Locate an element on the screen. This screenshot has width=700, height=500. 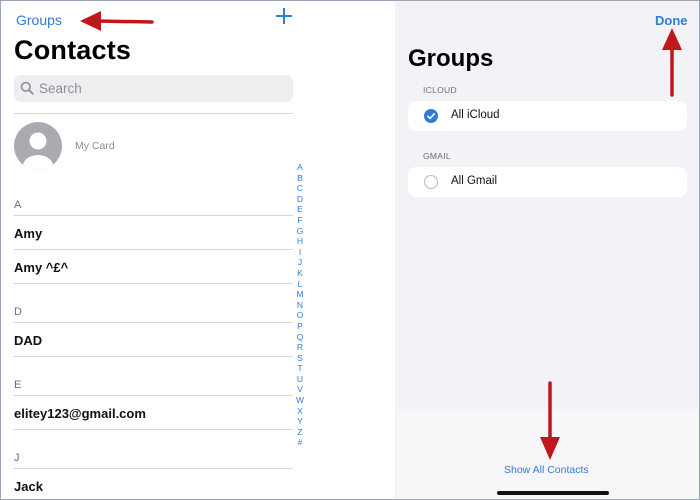
arrow-down-icon is located at coordinates (550, 420).